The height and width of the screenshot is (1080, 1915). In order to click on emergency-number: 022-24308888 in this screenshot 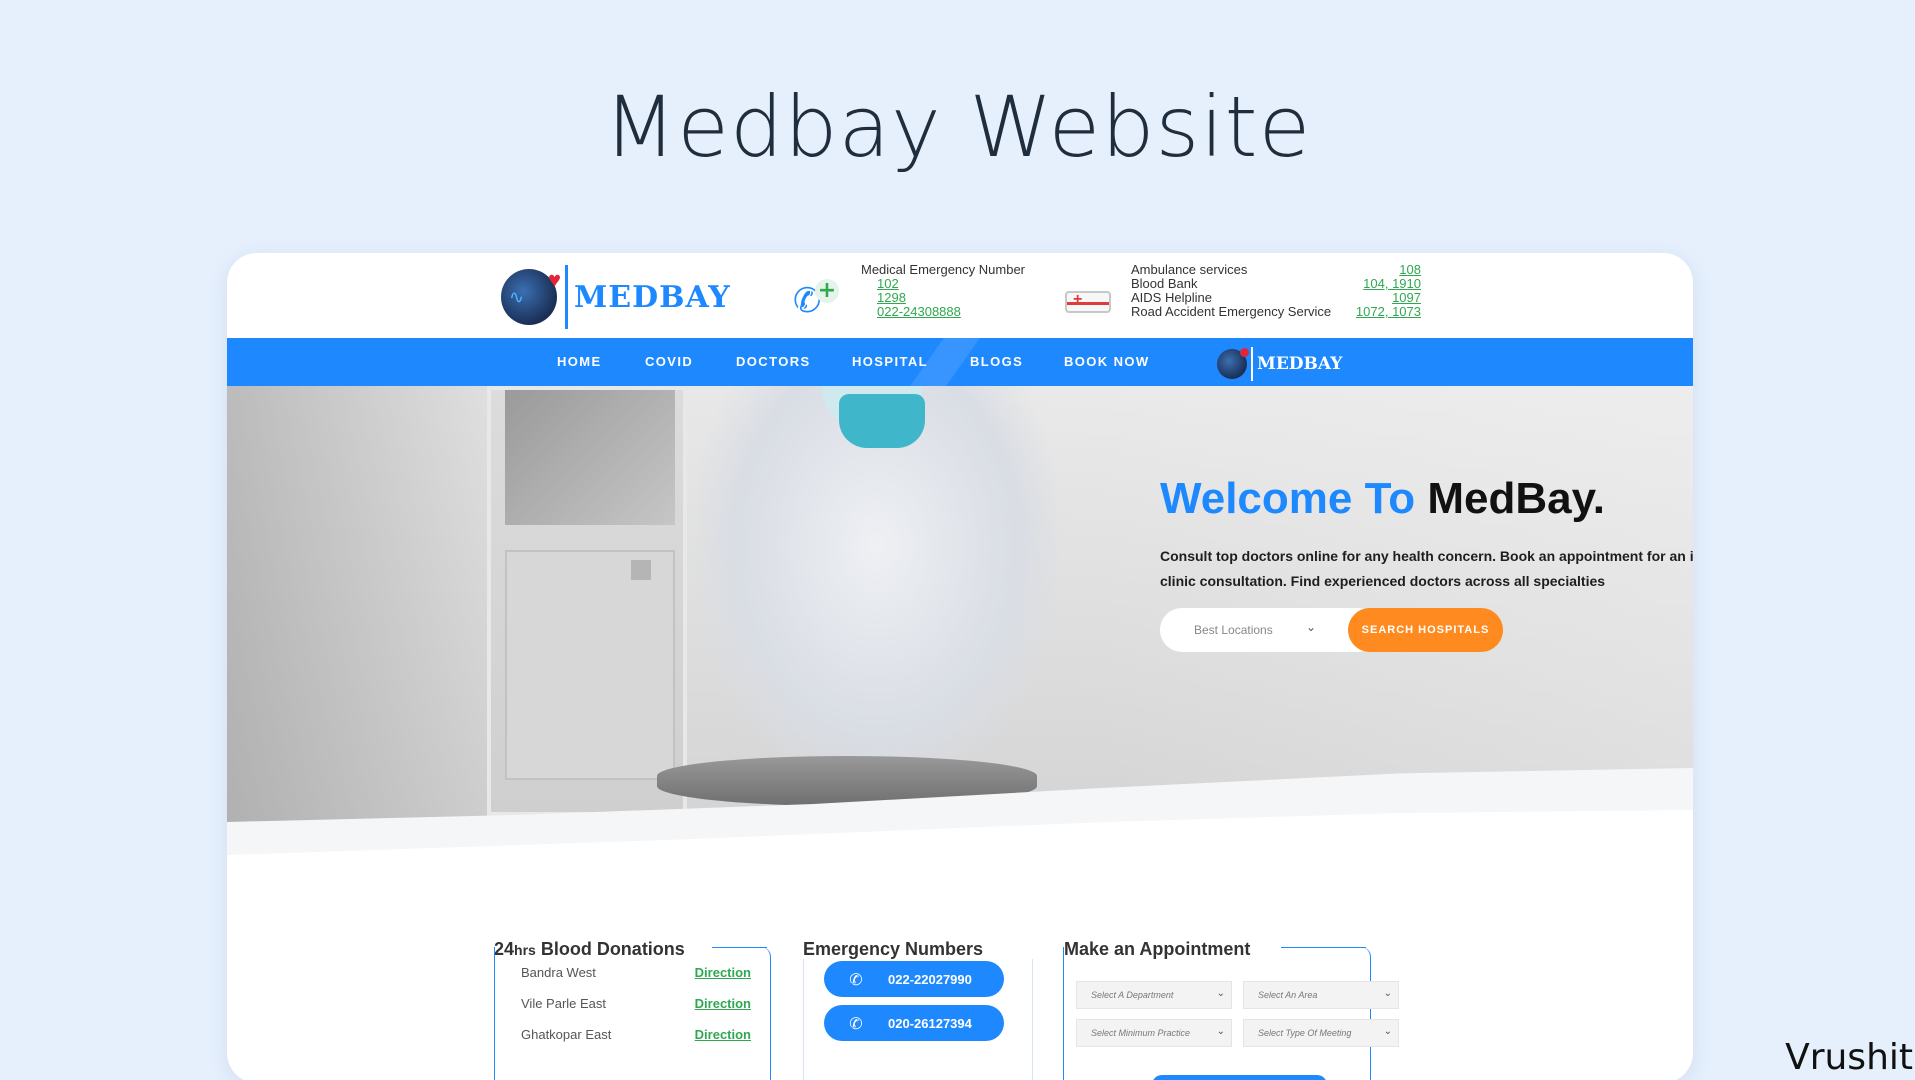, I will do `click(943, 312)`.